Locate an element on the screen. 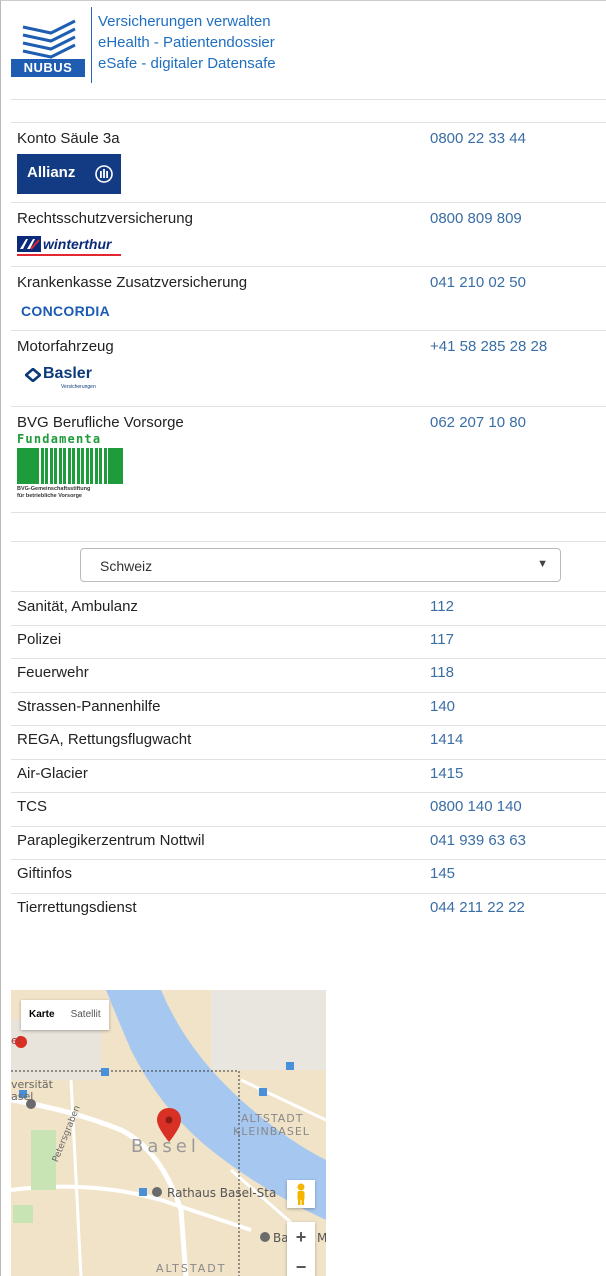  emergency-label: Air-Glacier is located at coordinates (52, 773).